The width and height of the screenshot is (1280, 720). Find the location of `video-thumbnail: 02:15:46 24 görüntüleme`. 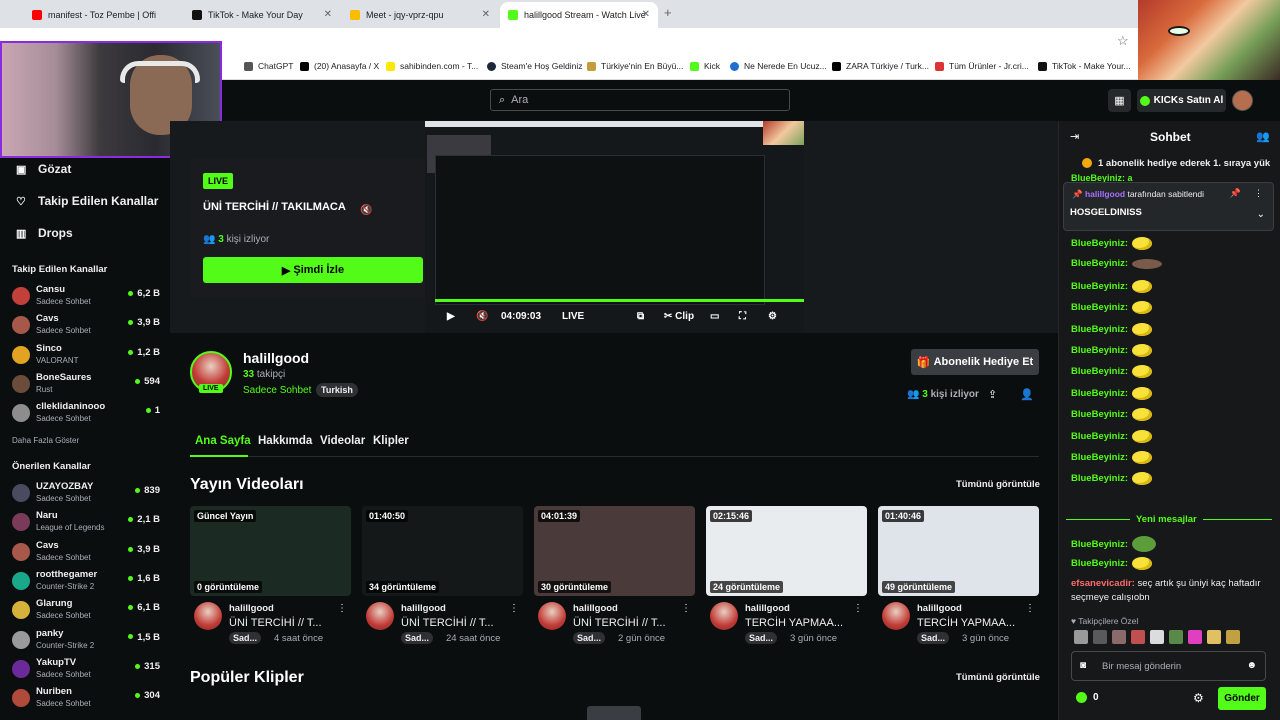

video-thumbnail: 02:15:46 24 görüntüleme is located at coordinates (786, 551).